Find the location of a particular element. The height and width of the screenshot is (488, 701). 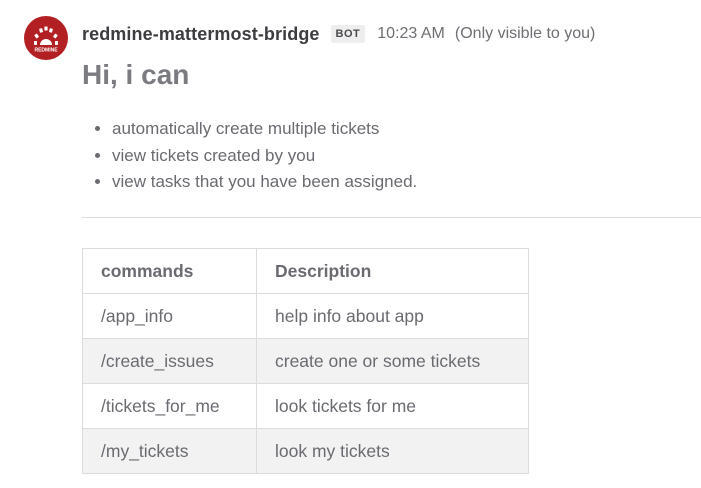

command-cell: /app_info is located at coordinates (169, 316).